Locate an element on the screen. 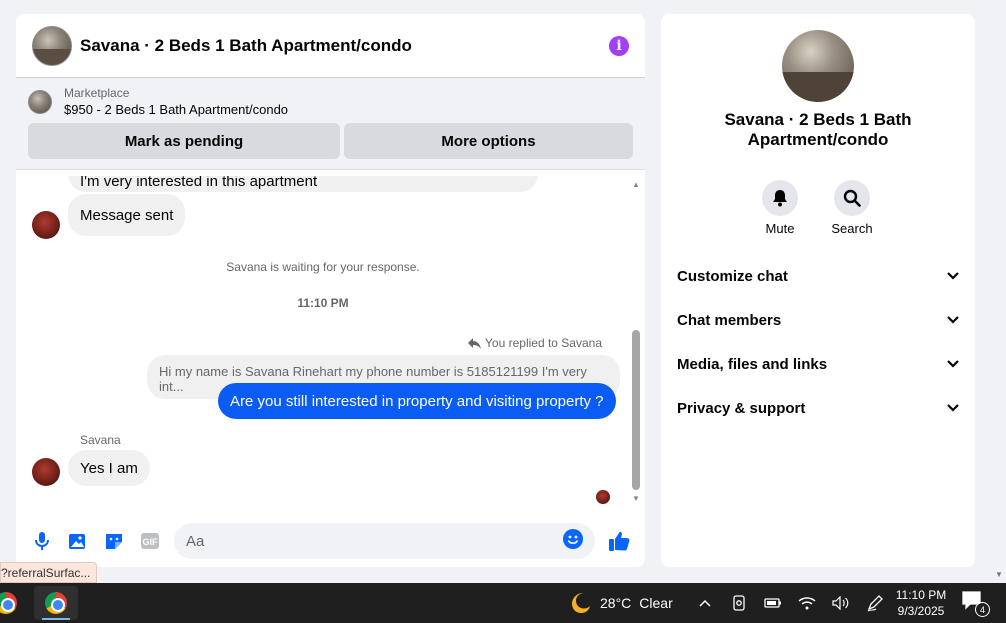 Image resolution: width=1006 pixels, height=623 pixels. like-icon is located at coordinates (619, 541).